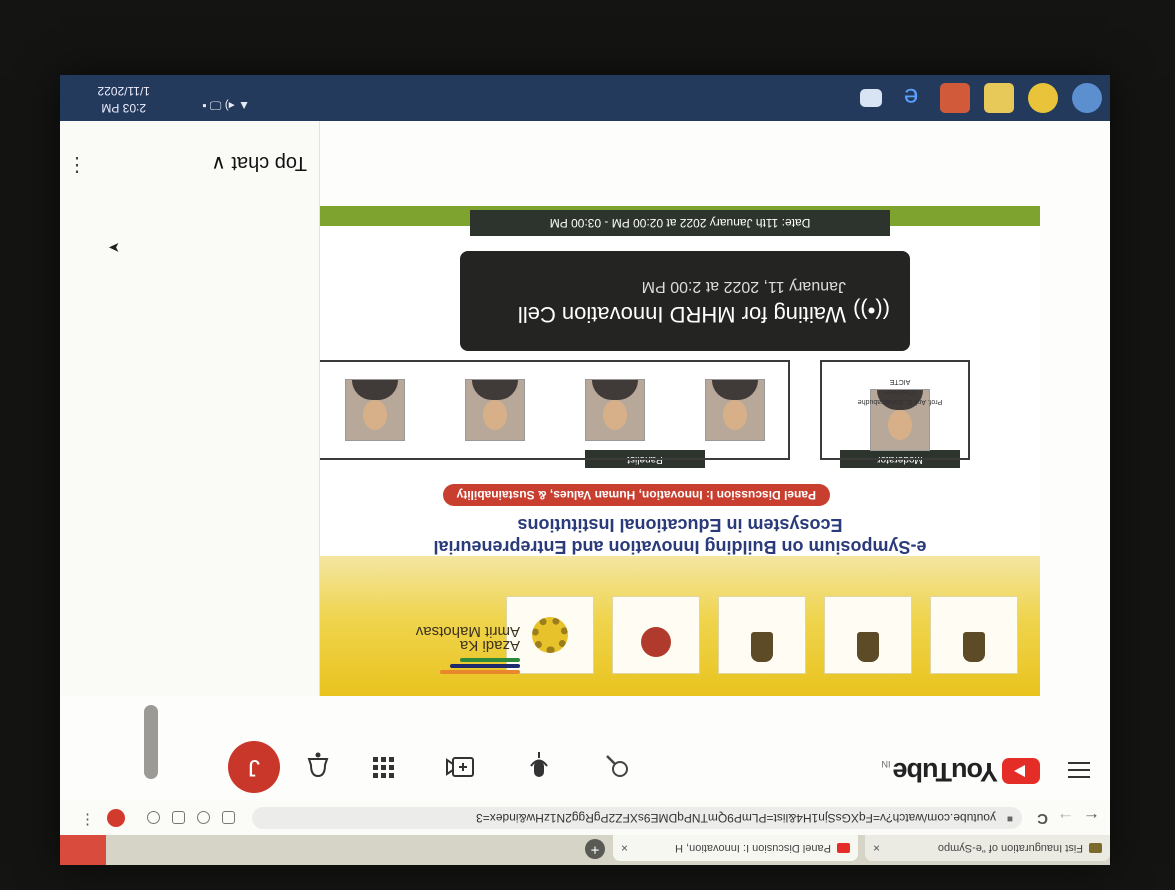 The height and width of the screenshot is (890, 1175). Describe the element at coordinates (124, 99) in the screenshot. I see `taskbar-clock: 2:03 PM 1/11/2022` at that location.